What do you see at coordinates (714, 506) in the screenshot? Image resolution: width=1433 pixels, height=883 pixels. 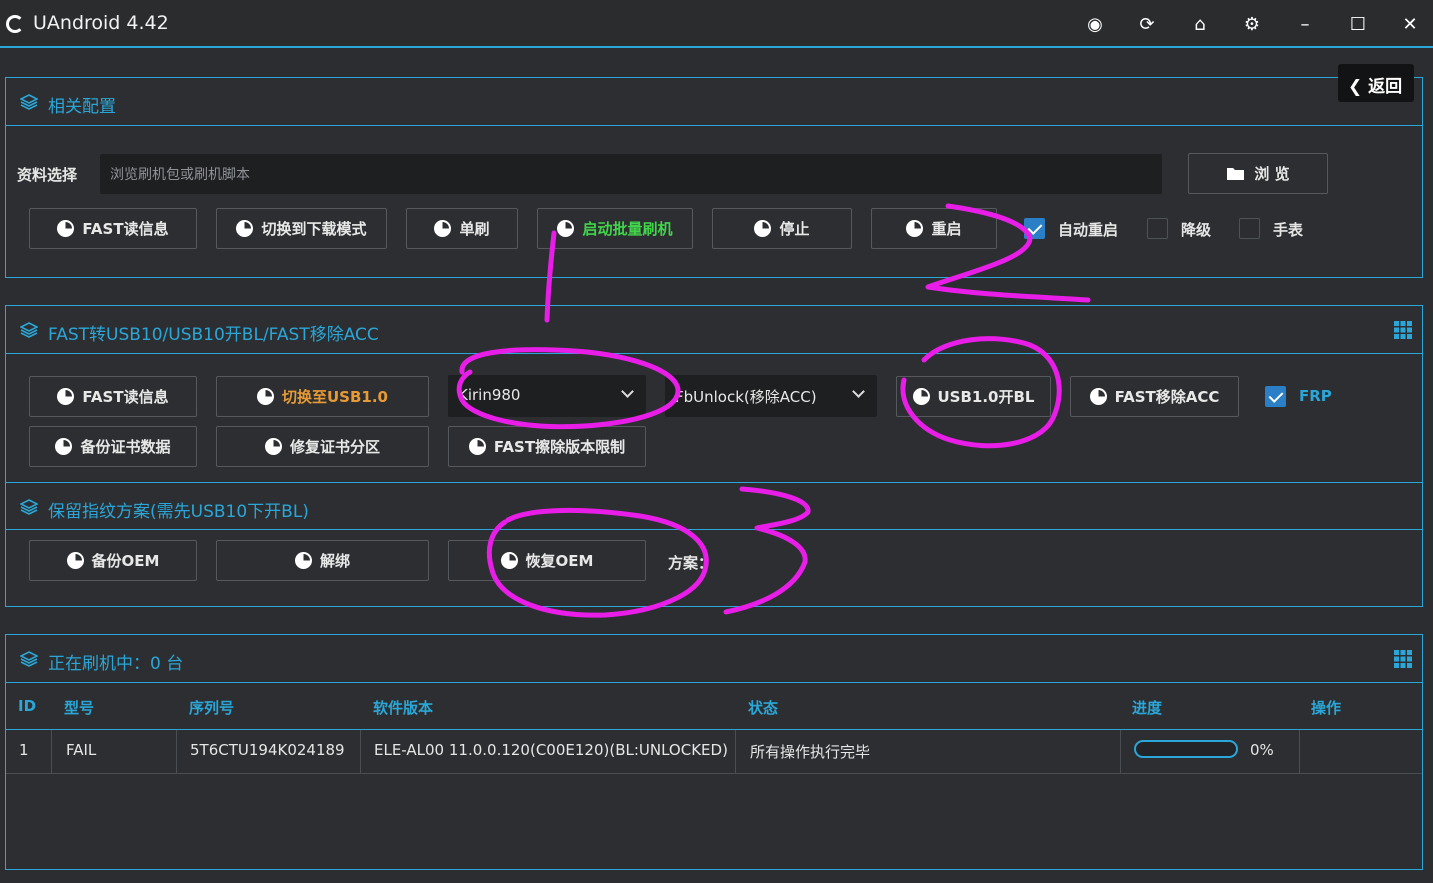 I see `fingerprint-header: 保留指纹方案(需先USB10下开BL)` at bounding box center [714, 506].